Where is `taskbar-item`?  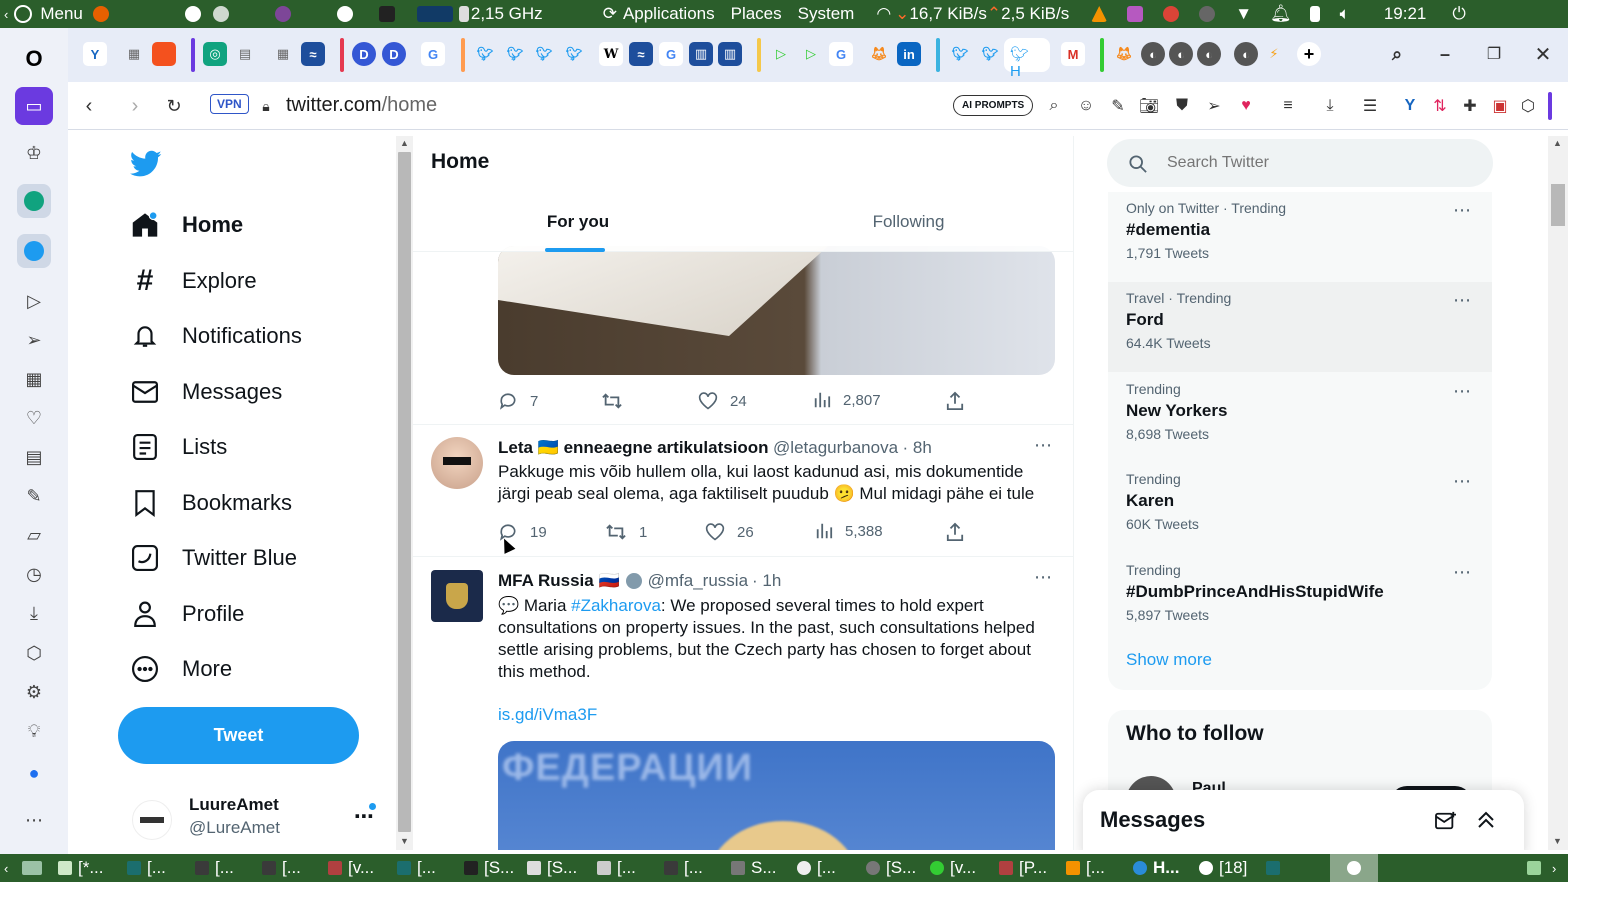 taskbar-item is located at coordinates (1276, 868).